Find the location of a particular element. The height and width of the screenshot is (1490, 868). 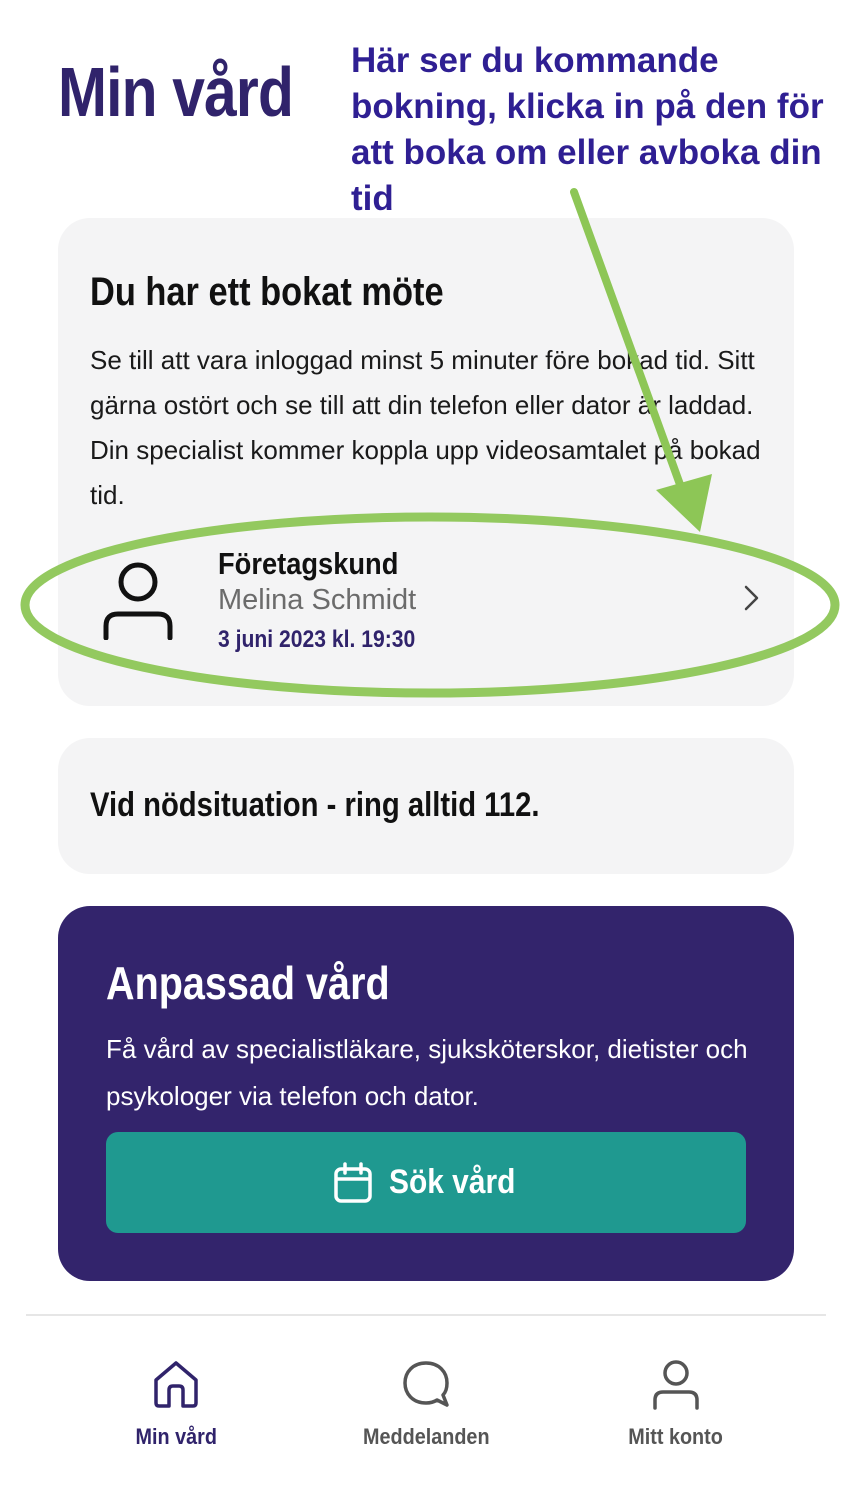

nav-item-meddelanden: Meddelanden is located at coordinates (426, 1403).